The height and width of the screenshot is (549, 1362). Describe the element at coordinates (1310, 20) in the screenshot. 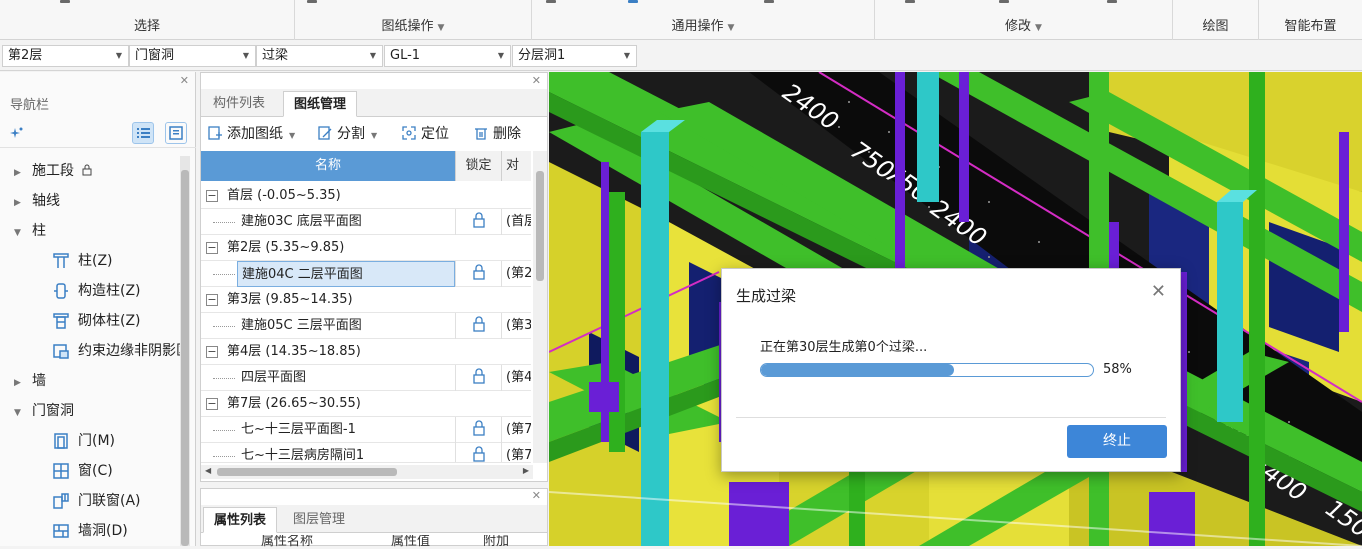

I see `ribbon-group-smart-layout: 智能布置` at that location.